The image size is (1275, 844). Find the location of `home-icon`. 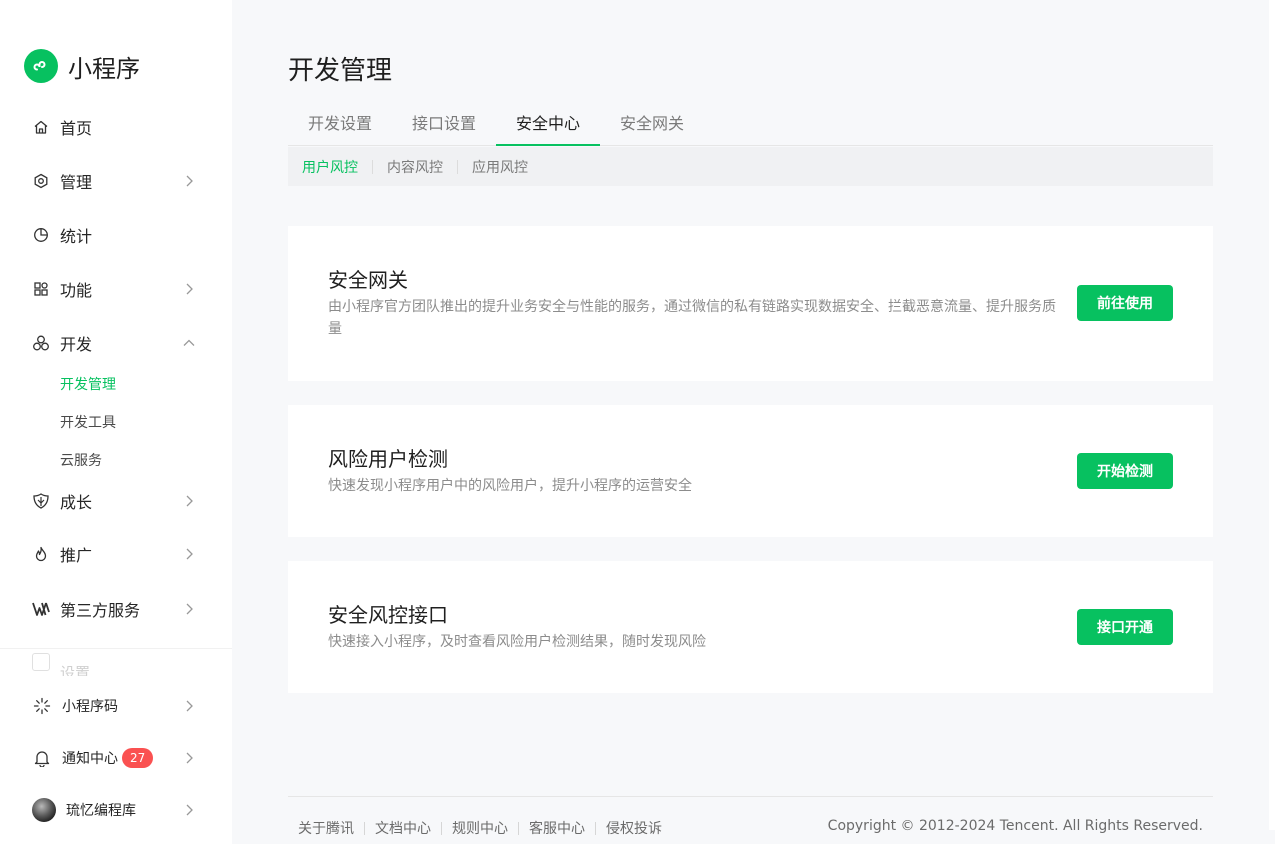

home-icon is located at coordinates (41, 127).